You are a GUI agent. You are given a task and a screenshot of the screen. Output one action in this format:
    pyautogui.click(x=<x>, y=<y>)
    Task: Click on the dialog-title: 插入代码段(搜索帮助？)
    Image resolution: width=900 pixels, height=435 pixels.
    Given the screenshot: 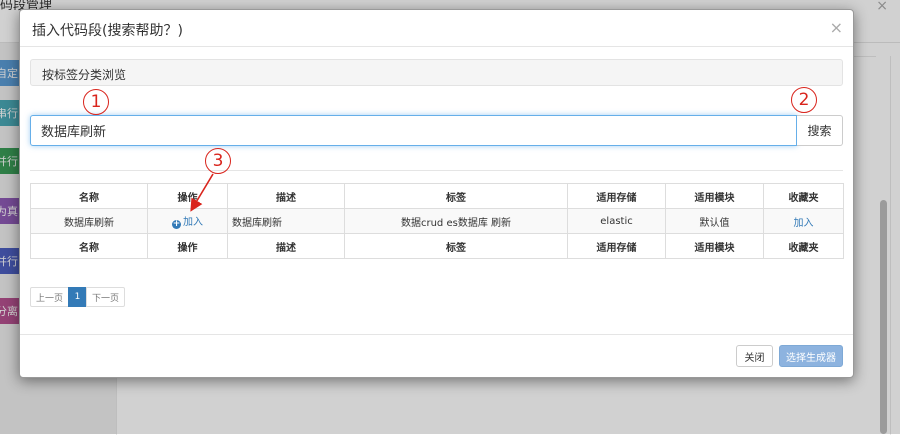 What is the action you would take?
    pyautogui.click(x=107, y=31)
    